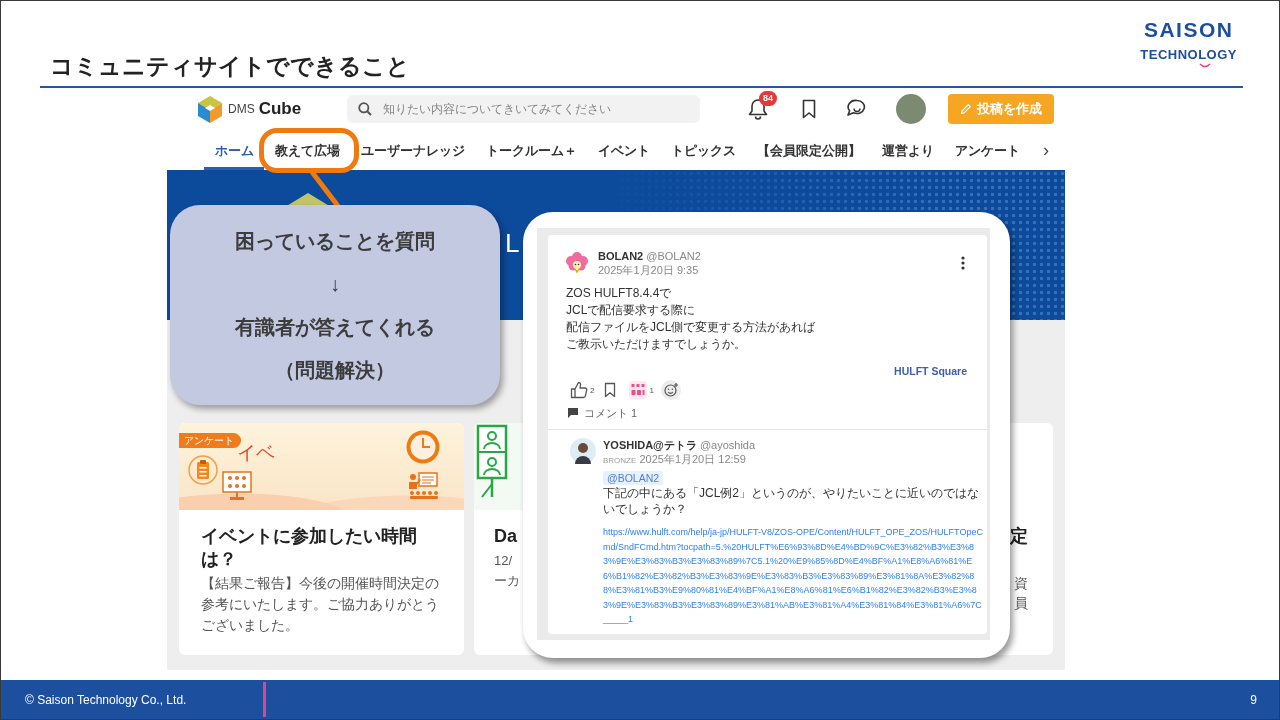  What do you see at coordinates (727, 445) in the screenshot?
I see `author-handle: @ayoshida` at bounding box center [727, 445].